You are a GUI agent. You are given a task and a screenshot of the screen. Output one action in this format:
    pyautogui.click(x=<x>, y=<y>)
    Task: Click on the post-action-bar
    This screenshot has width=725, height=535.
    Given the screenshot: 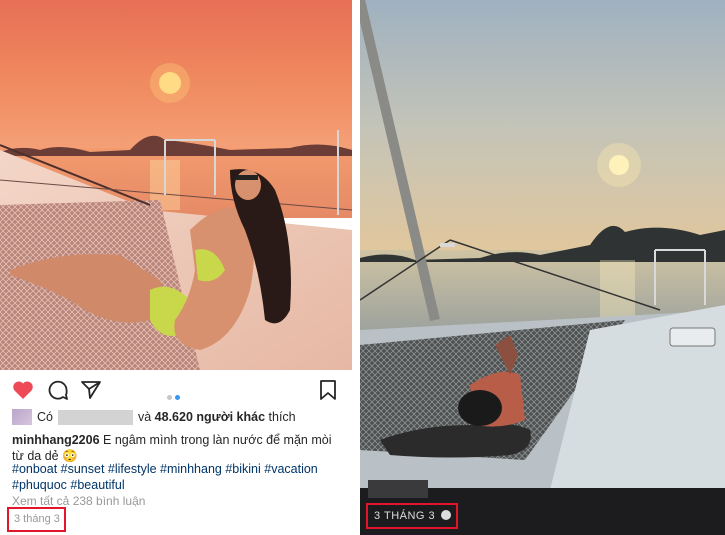 What is the action you would take?
    pyautogui.click(x=176, y=389)
    